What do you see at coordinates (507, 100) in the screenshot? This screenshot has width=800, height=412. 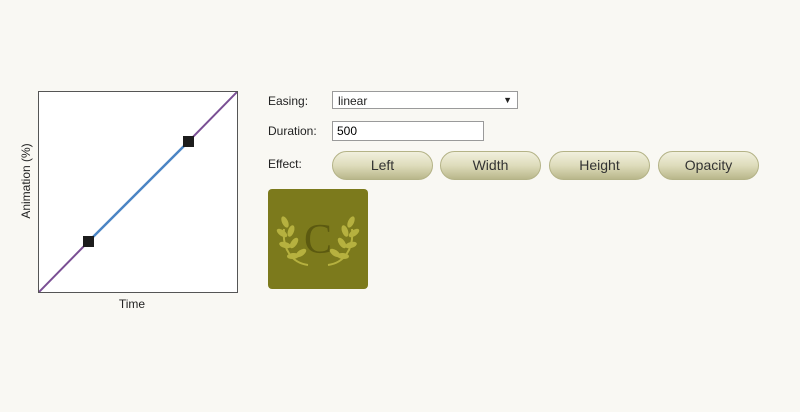 I see `dropdown-arrow-icon: ▼` at bounding box center [507, 100].